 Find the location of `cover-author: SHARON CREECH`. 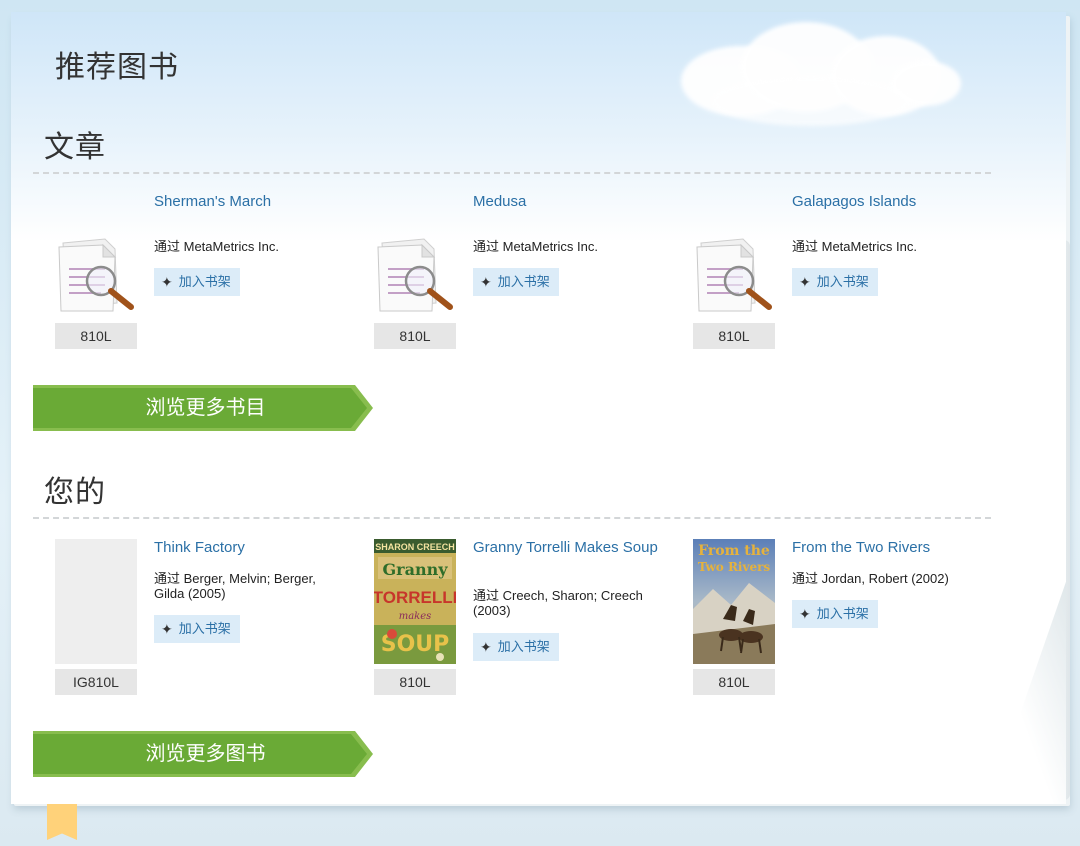

cover-author: SHARON CREECH is located at coordinates (415, 547).